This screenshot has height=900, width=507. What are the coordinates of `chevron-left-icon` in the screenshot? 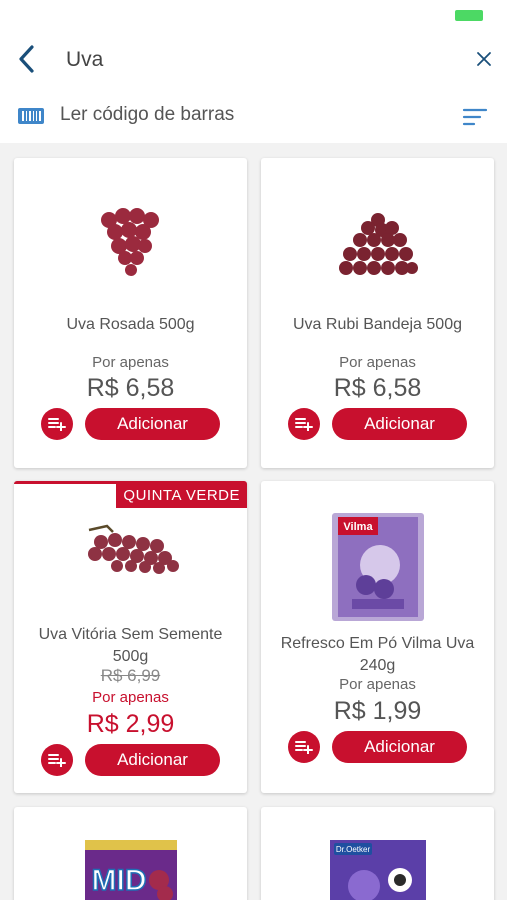 It's located at (26, 59).